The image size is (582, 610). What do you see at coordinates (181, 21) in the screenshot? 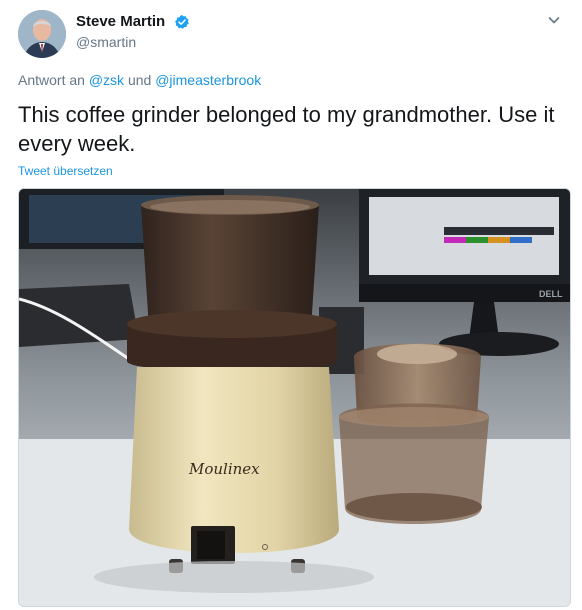
I see `verified-badge-icon` at bounding box center [181, 21].